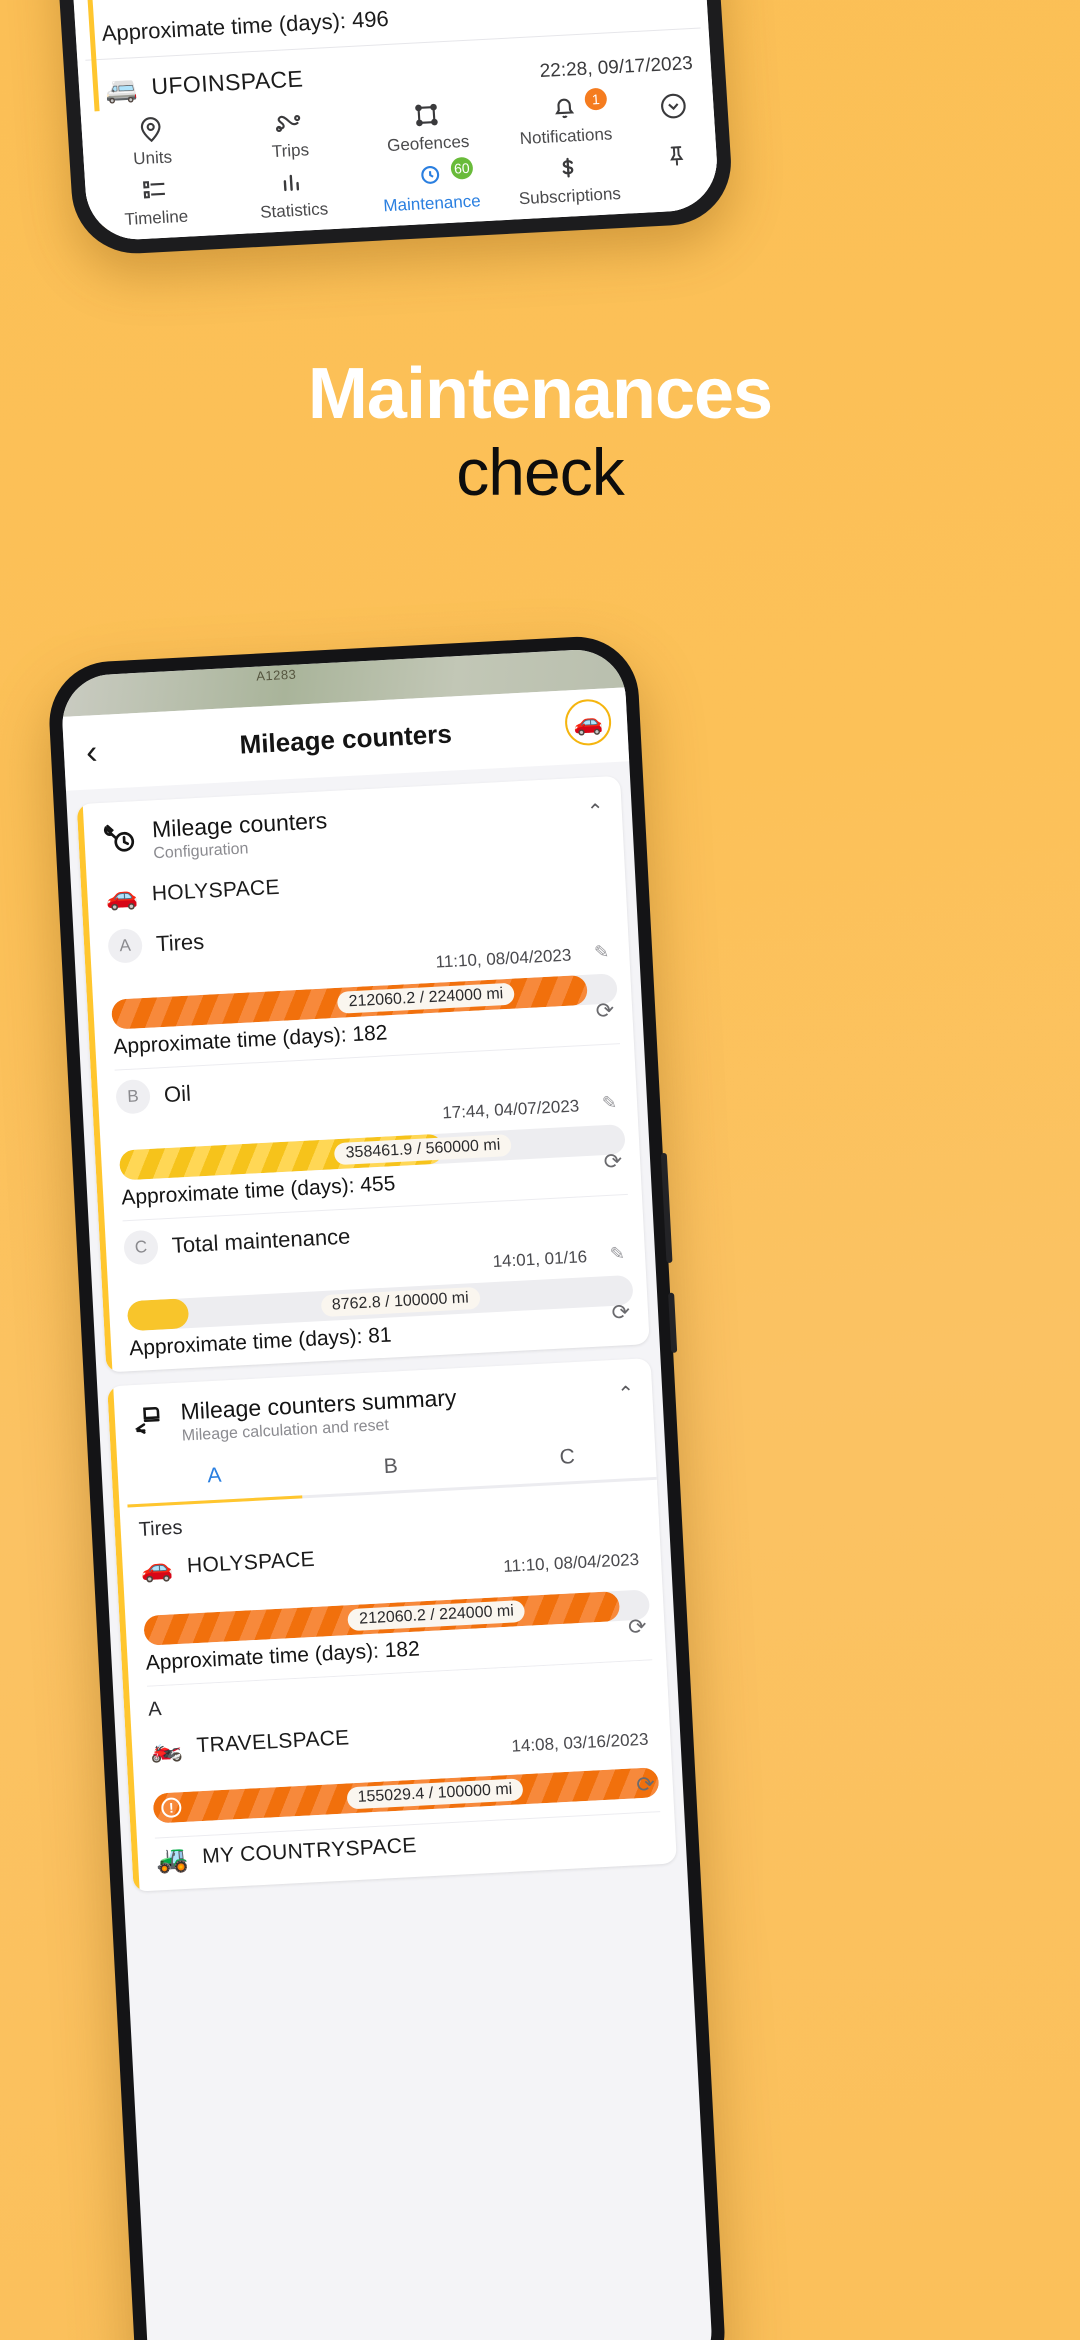  What do you see at coordinates (150, 130) in the screenshot?
I see `pin-icon` at bounding box center [150, 130].